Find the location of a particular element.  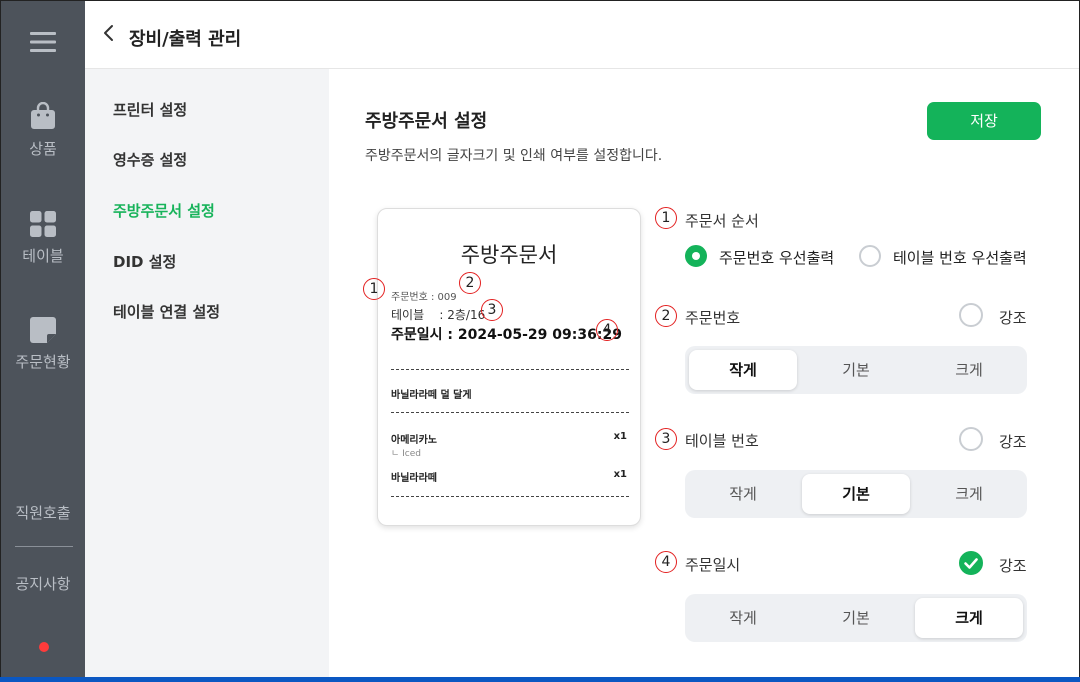

emphasis-checkbox-order-time is located at coordinates (971, 563).